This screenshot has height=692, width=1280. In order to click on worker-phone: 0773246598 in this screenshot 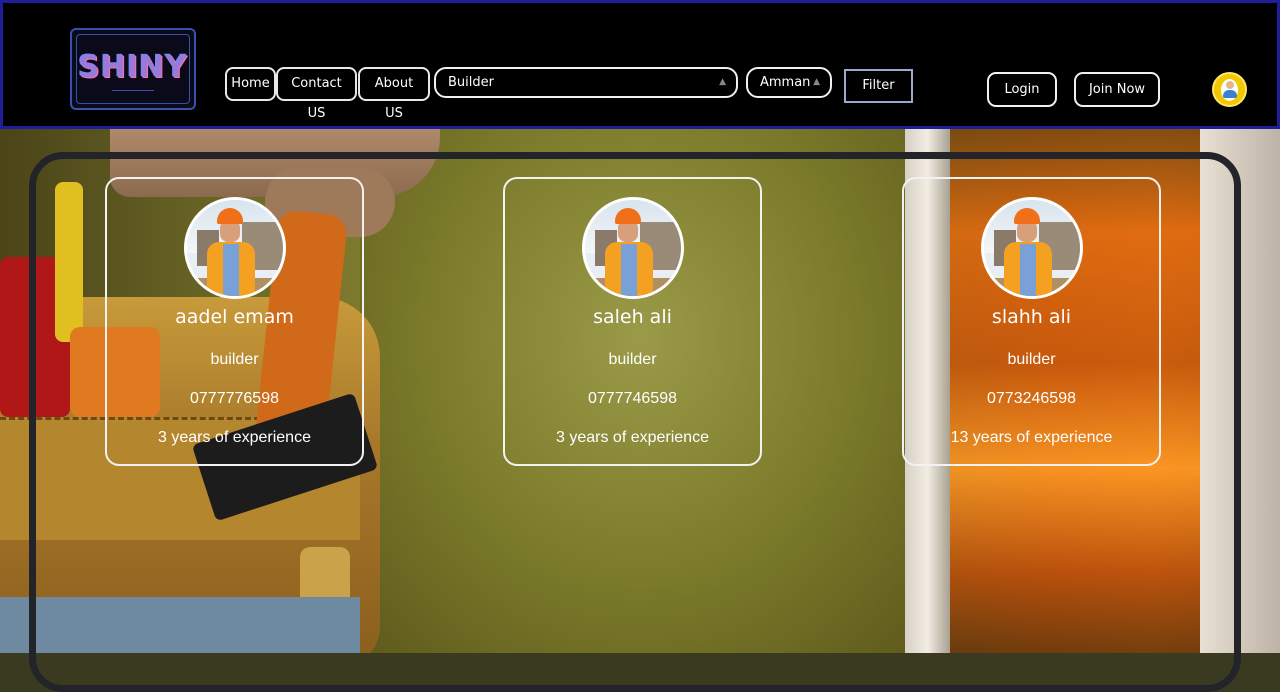, I will do `click(1031, 398)`.